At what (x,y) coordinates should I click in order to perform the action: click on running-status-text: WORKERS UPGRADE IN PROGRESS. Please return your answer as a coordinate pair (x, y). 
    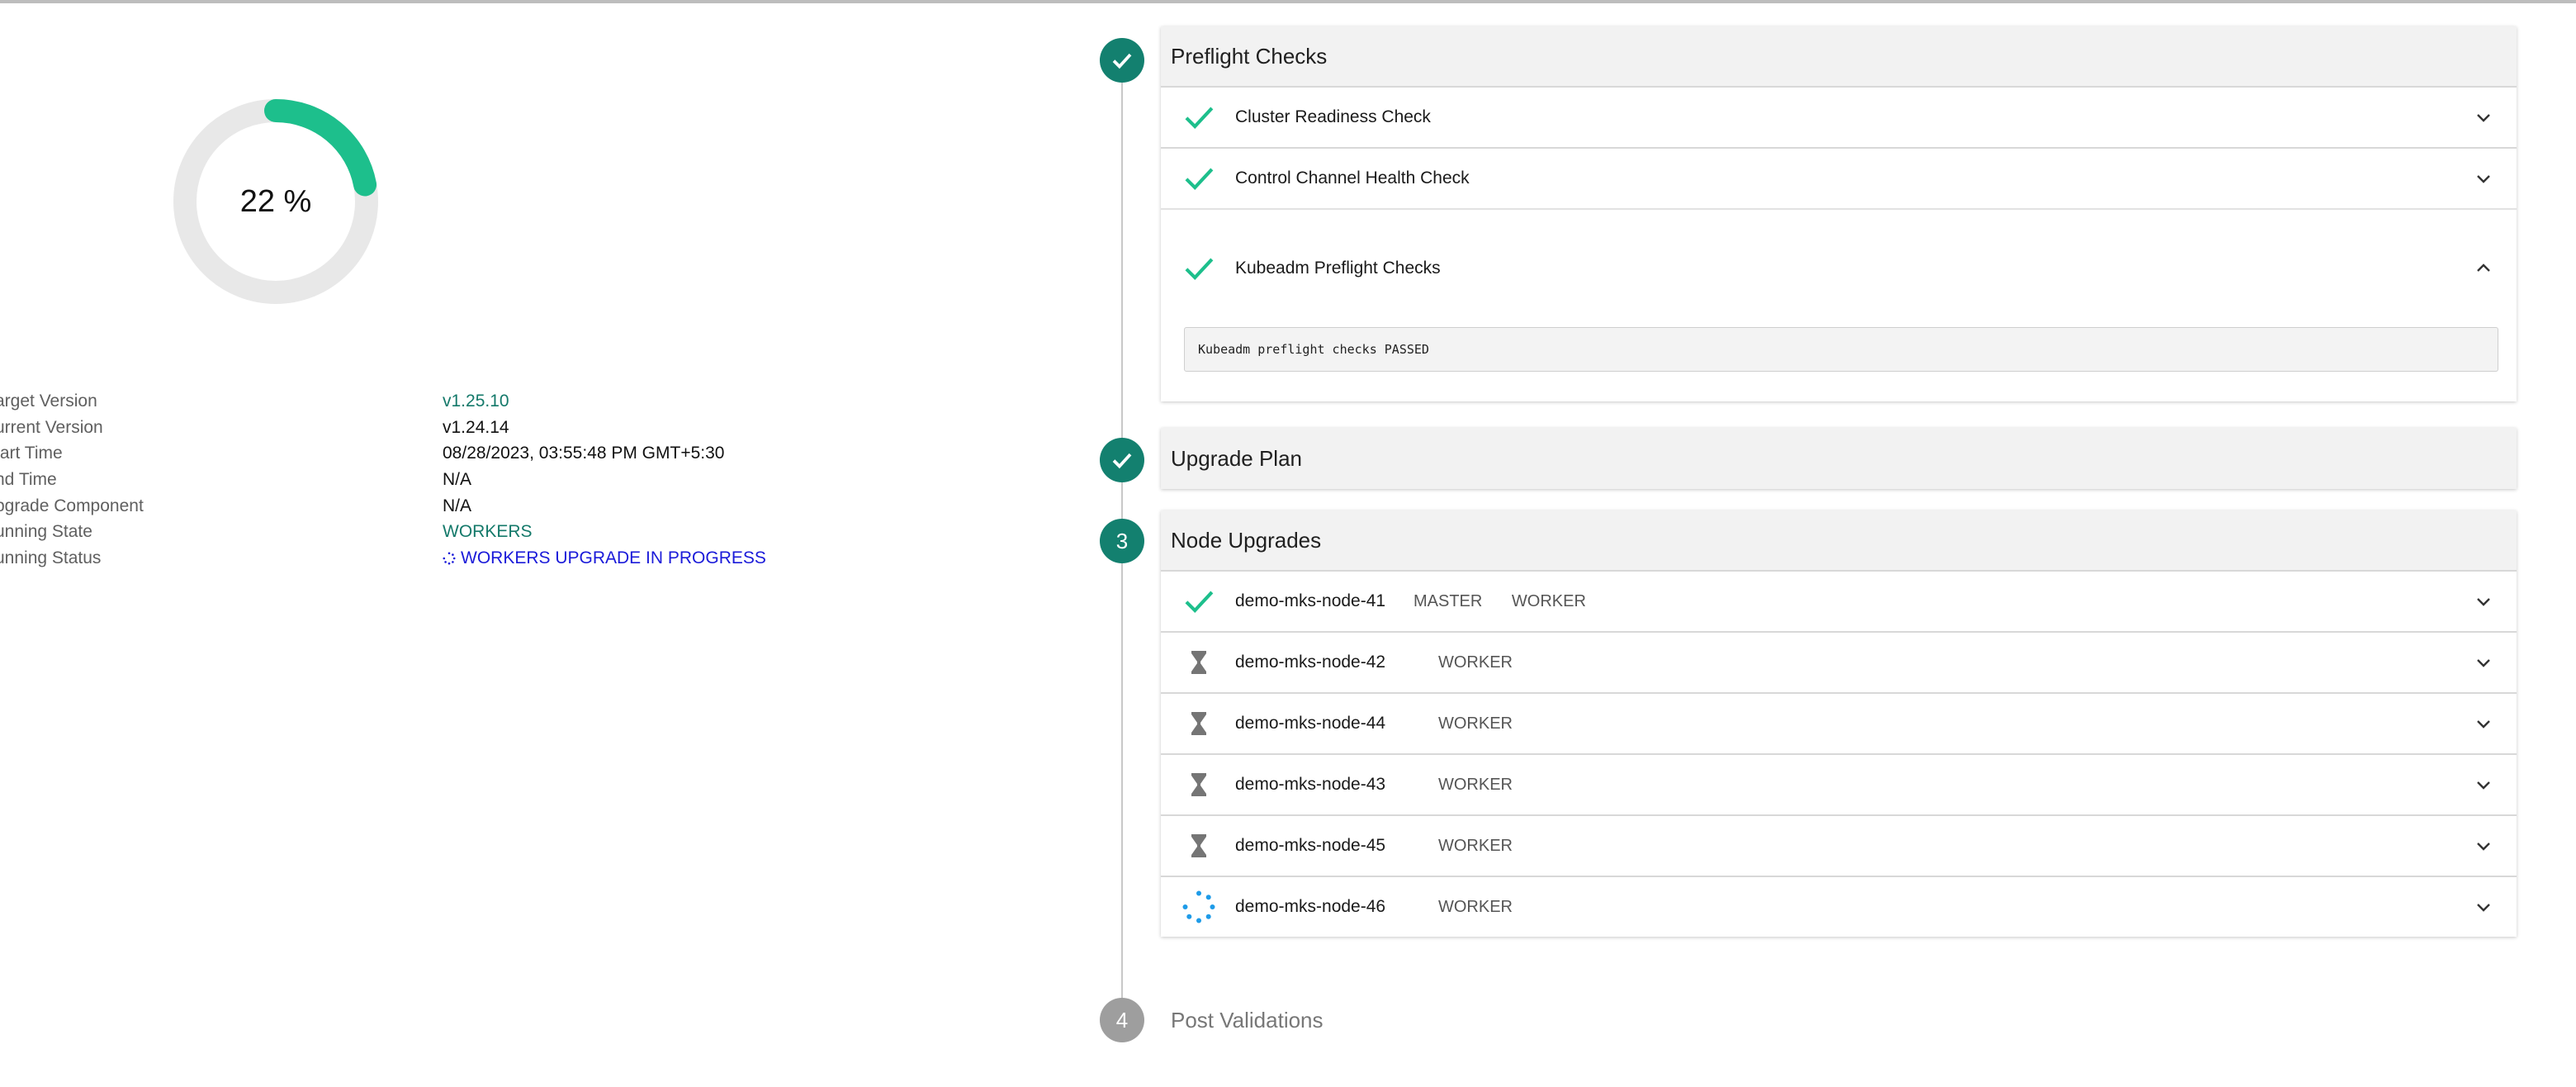
    Looking at the image, I should click on (613, 558).